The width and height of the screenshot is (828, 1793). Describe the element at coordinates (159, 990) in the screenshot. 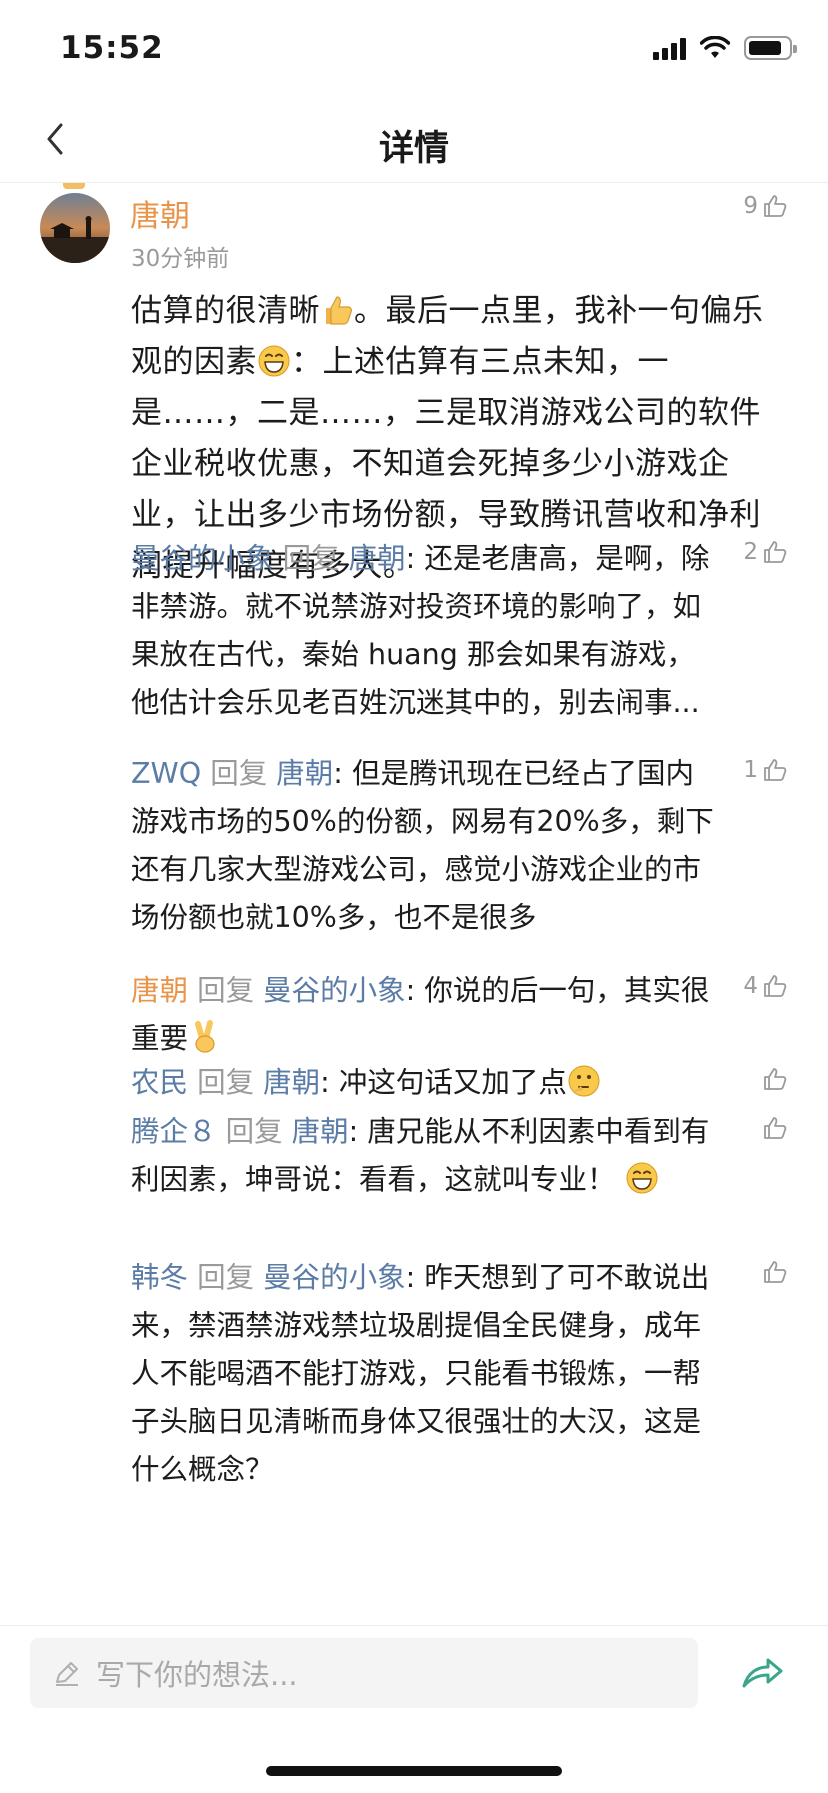

I see `reply-author: 唐朝` at that location.